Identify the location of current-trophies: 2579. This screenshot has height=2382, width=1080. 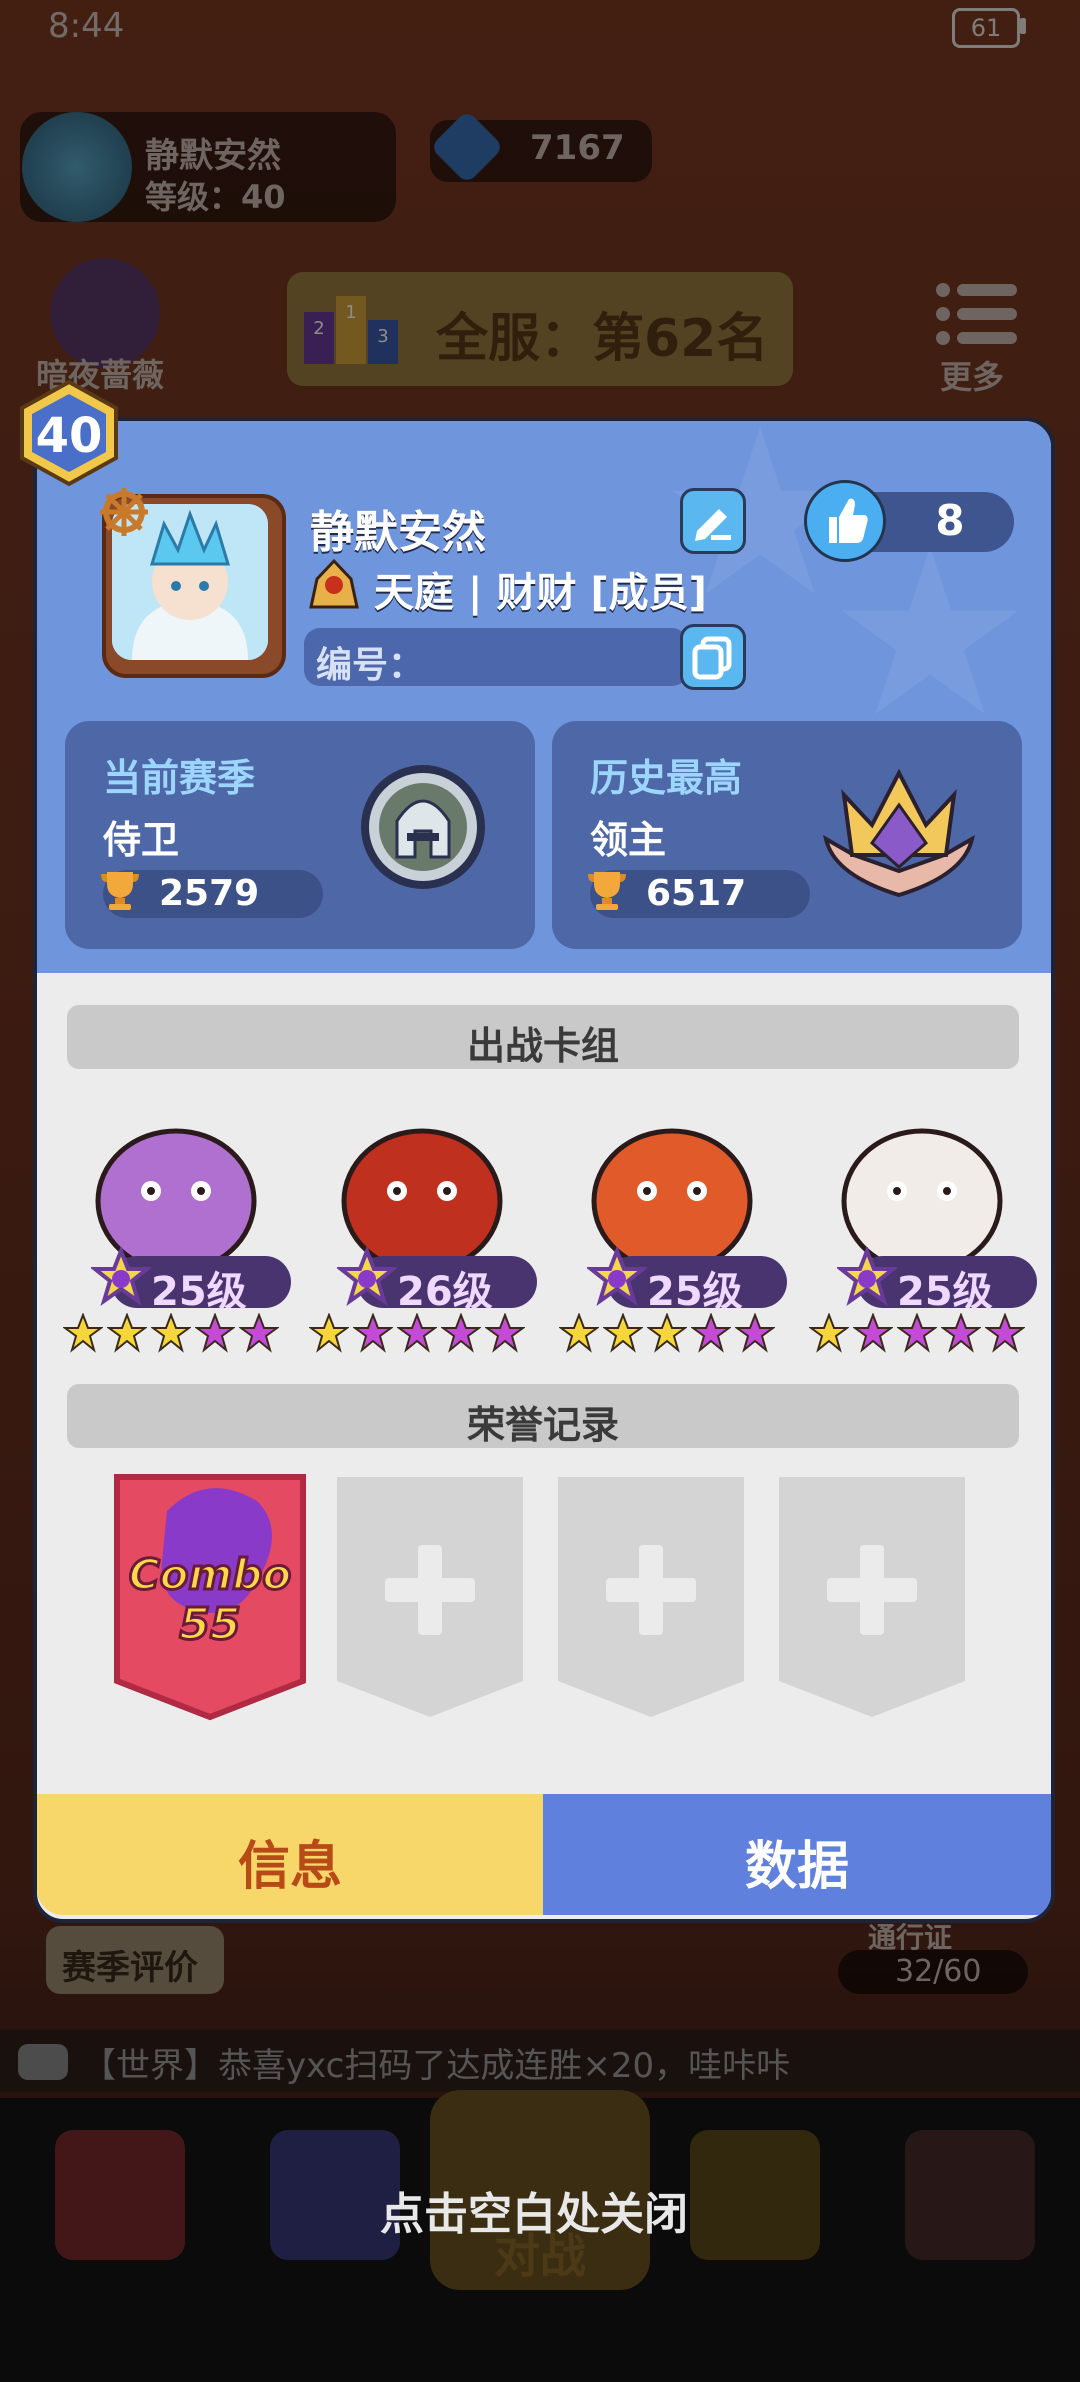
(209, 893).